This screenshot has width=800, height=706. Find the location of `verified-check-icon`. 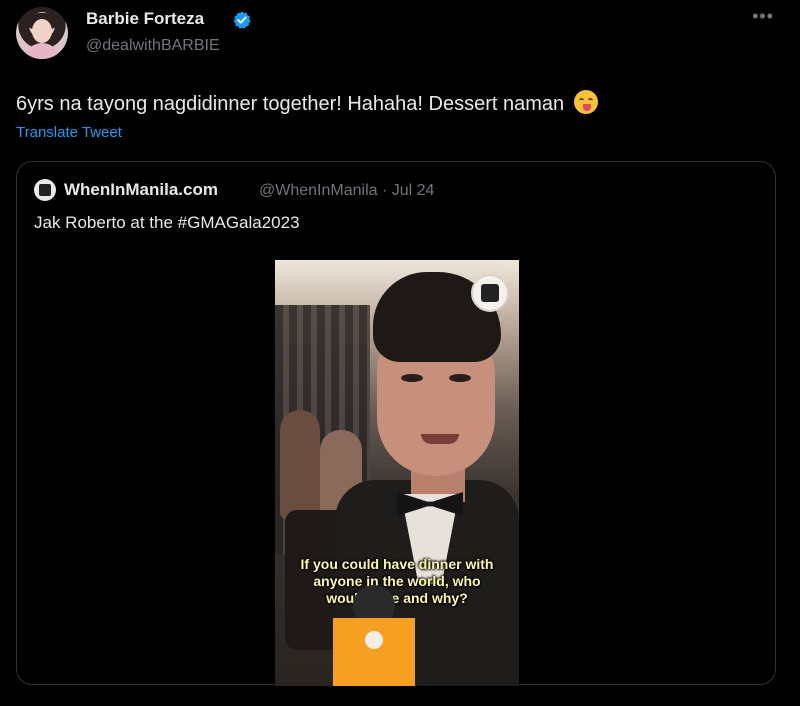

verified-check-icon is located at coordinates (242, 20).